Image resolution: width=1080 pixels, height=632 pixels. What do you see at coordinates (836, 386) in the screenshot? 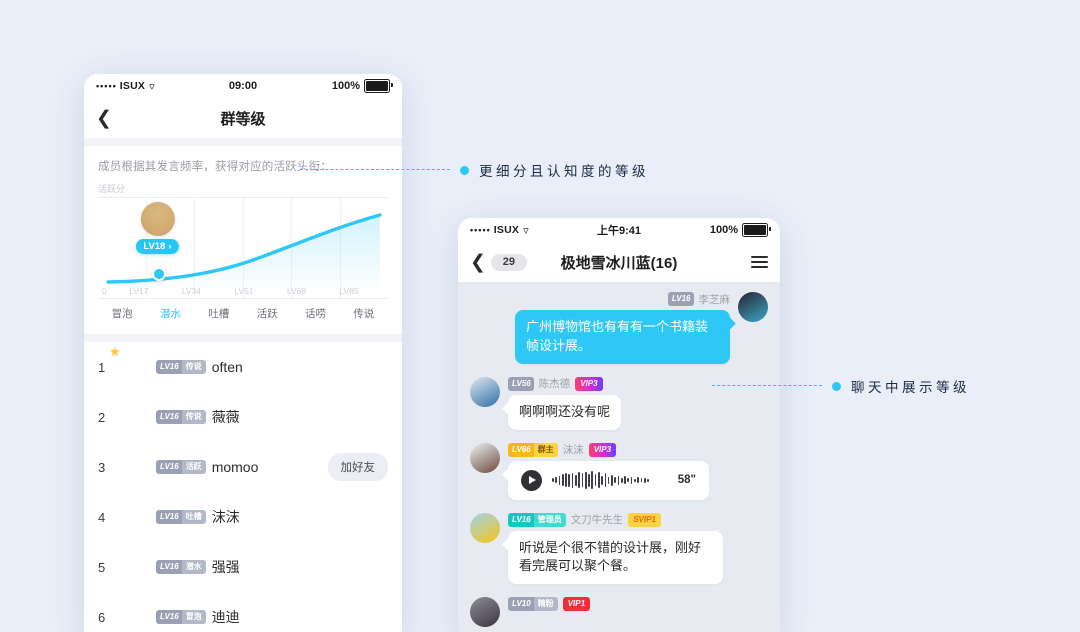
I see `annotation-dot-icon` at bounding box center [836, 386].